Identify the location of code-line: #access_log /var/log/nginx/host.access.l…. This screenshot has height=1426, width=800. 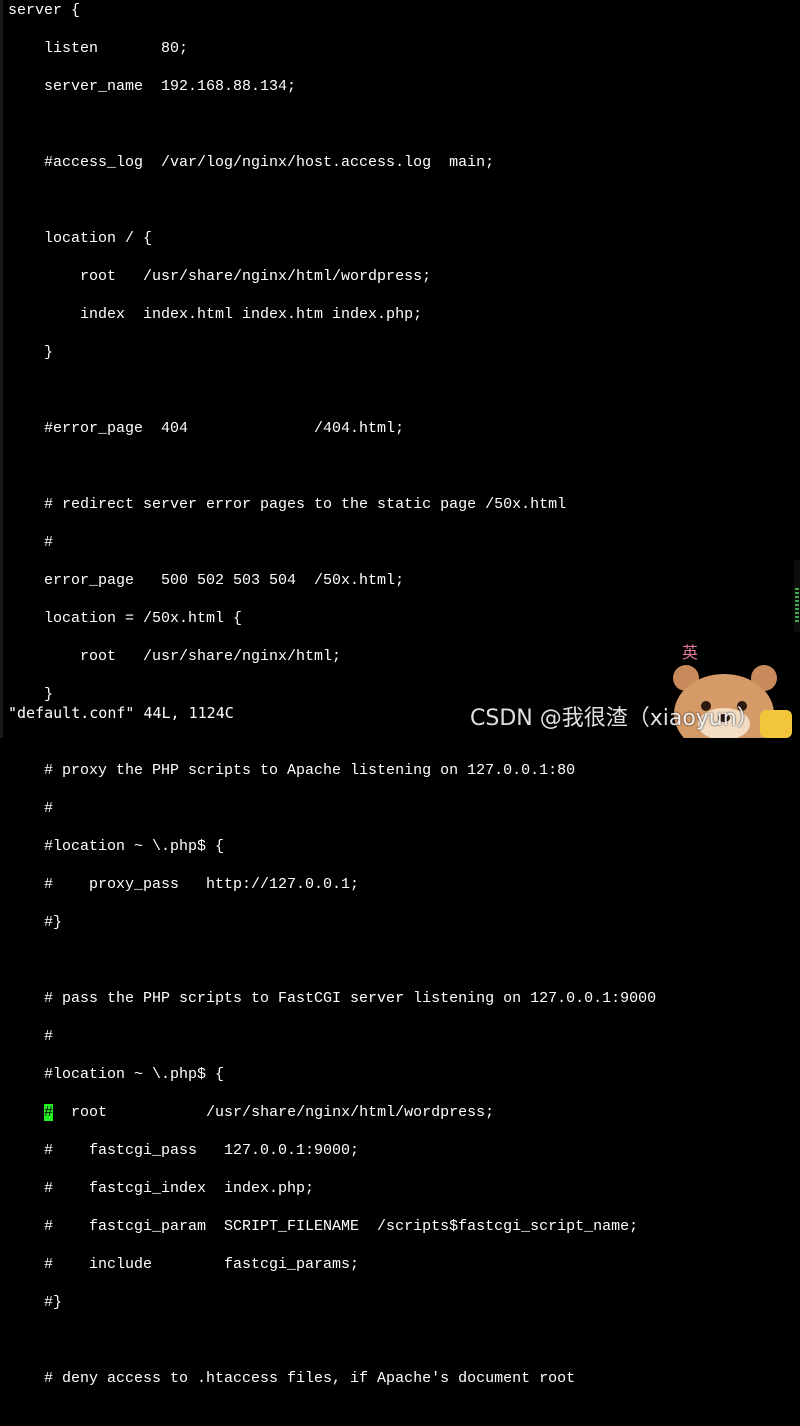
(251, 162).